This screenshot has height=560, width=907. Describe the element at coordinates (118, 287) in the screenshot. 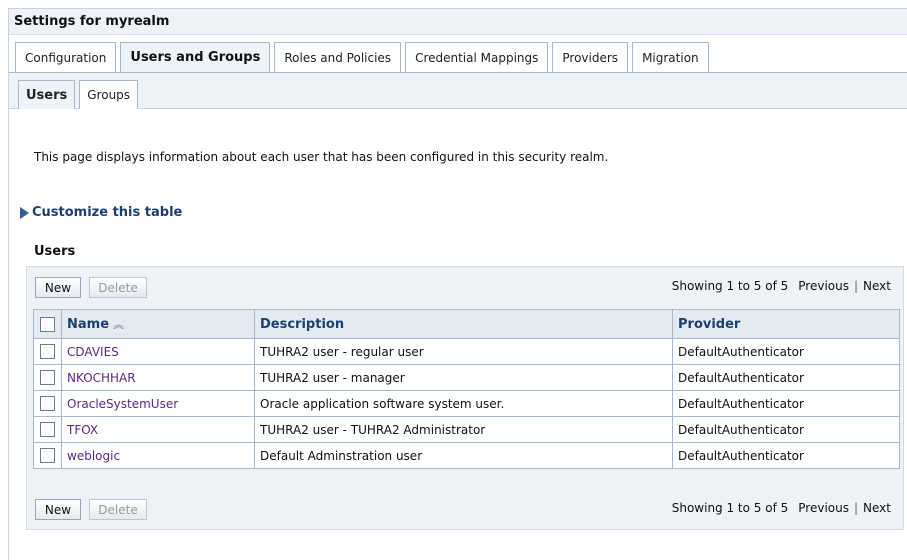

I see `delete-button-top: Delete` at that location.